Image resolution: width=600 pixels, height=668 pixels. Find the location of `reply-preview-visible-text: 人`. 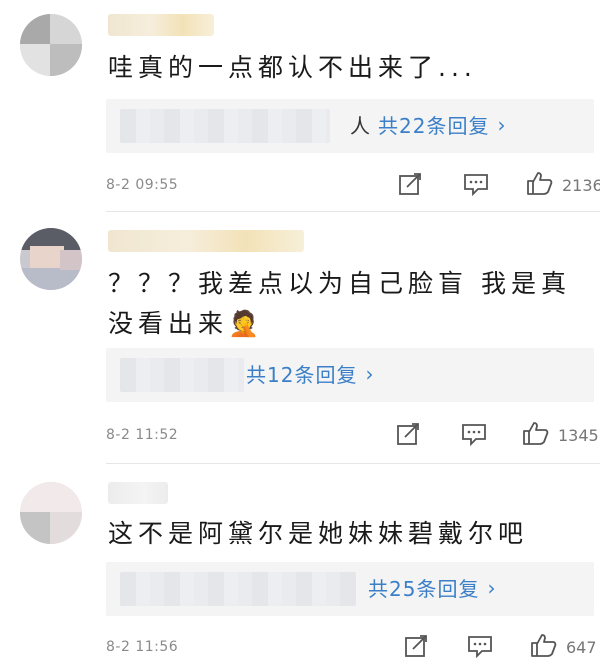

reply-preview-visible-text: 人 is located at coordinates (360, 126).